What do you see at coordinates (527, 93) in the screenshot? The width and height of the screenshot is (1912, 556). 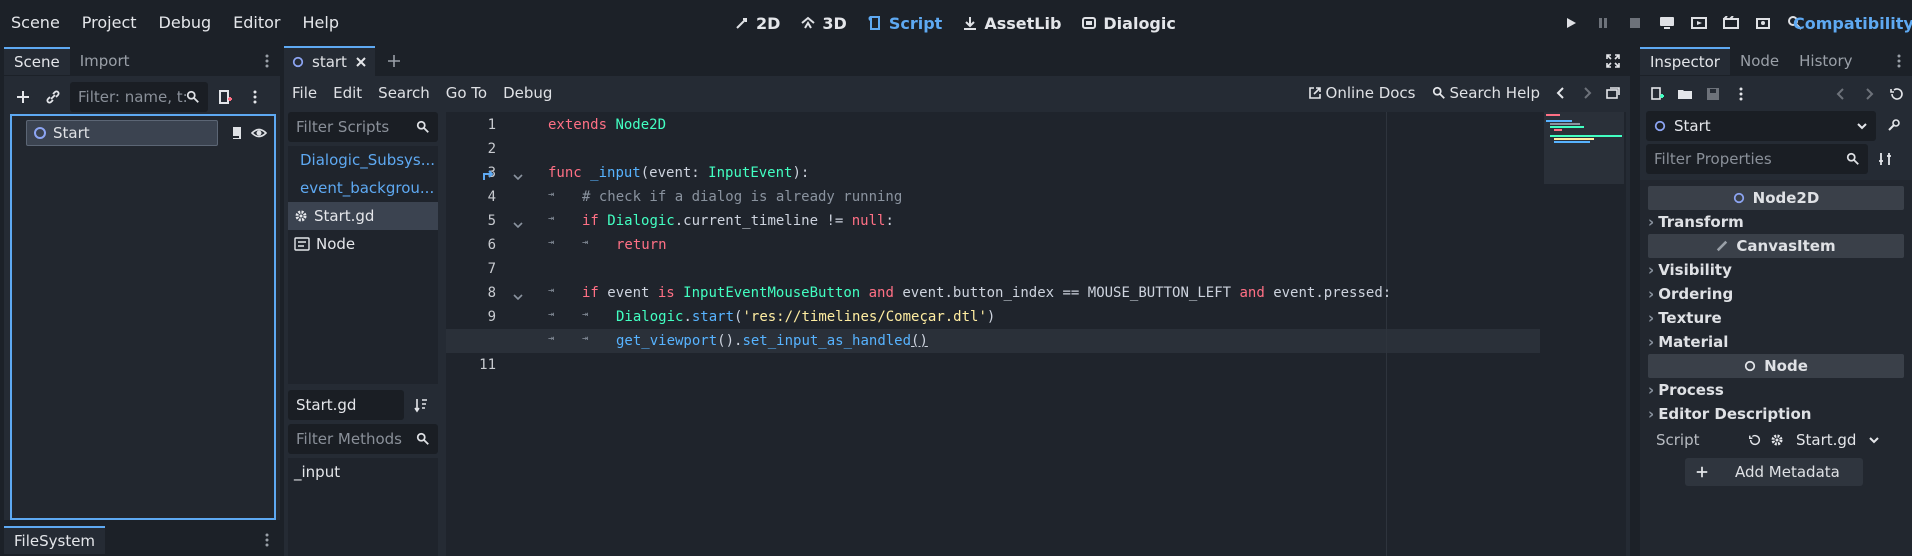 I see `script-menu-debug: Debug` at bounding box center [527, 93].